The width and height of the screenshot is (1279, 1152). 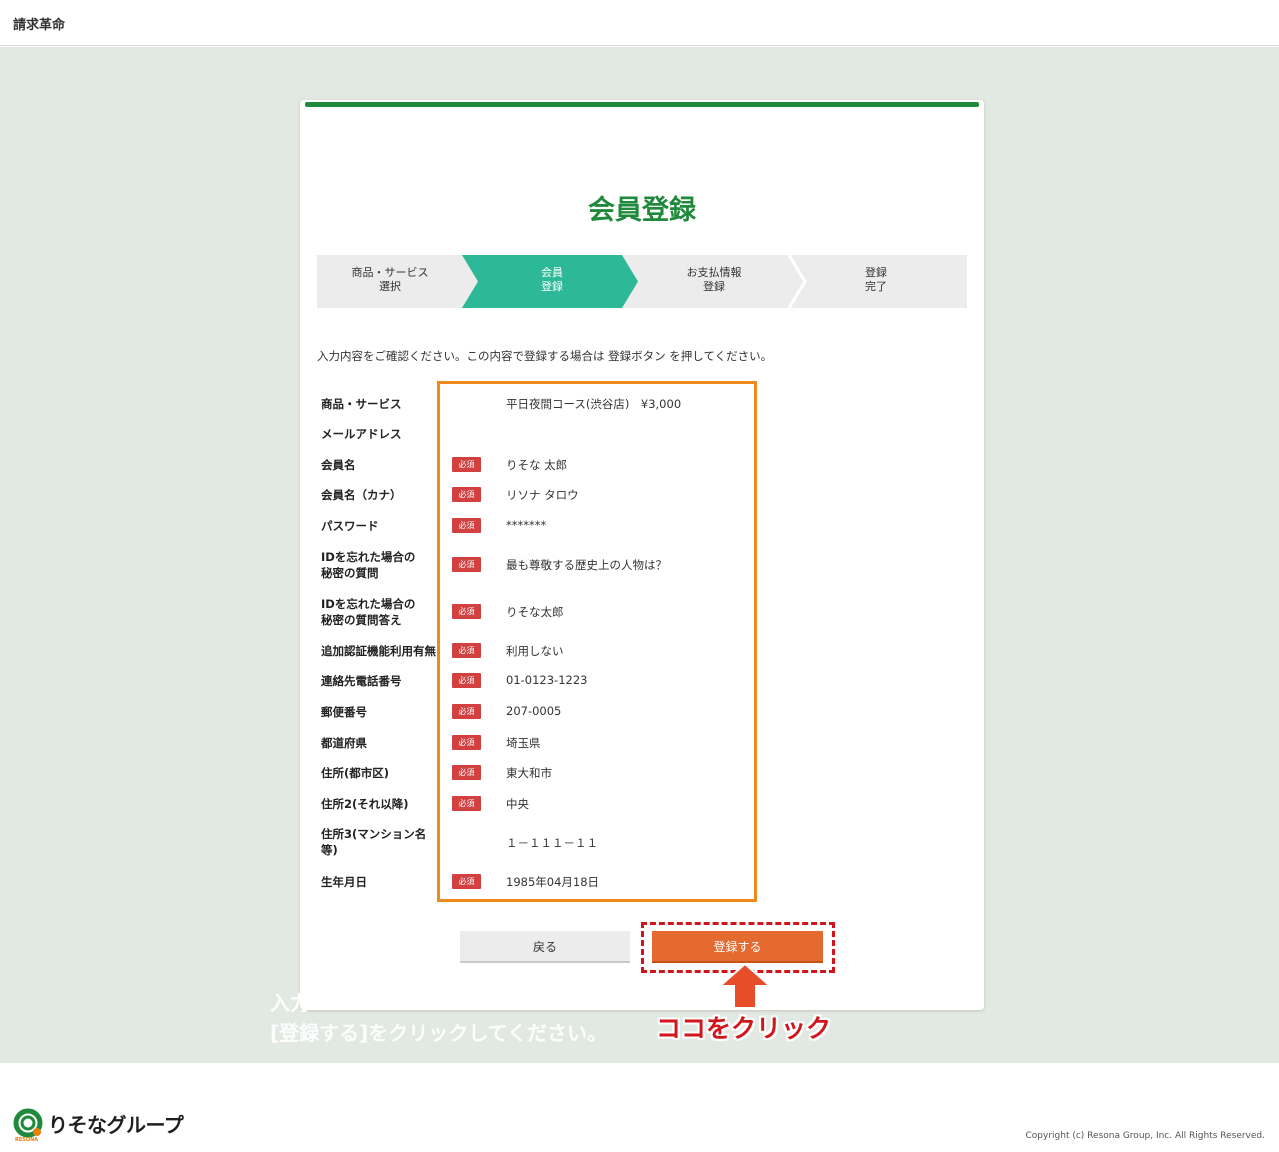 I want to click on overlay-instruction-line2: [登録する]をクリックしてください。, so click(x=439, y=1033).